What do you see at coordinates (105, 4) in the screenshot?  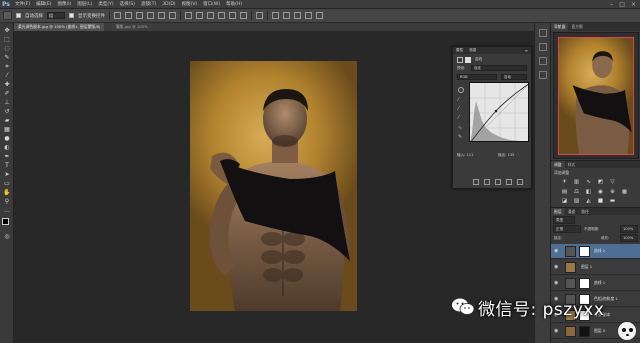 I see `menu-type: 类型(Y)` at bounding box center [105, 4].